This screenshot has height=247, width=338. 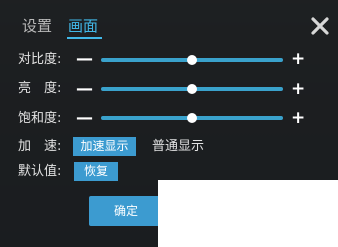 I want to click on contrast-increase-button: +, so click(x=298, y=59).